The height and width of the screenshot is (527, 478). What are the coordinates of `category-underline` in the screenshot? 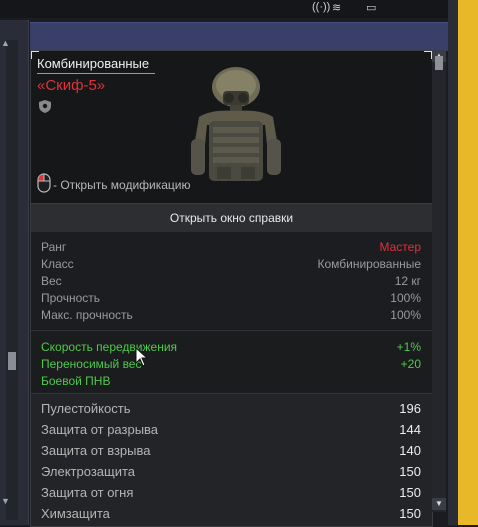 It's located at (96, 73).